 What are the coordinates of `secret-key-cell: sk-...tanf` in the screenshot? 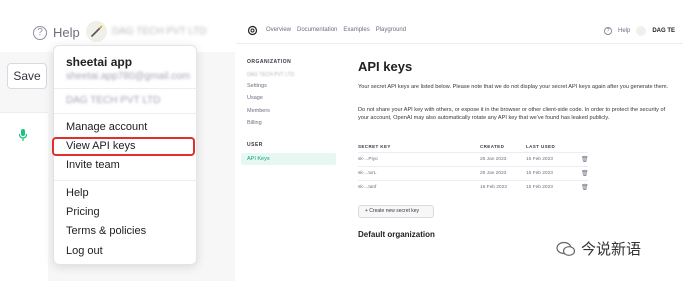 It's located at (367, 187).